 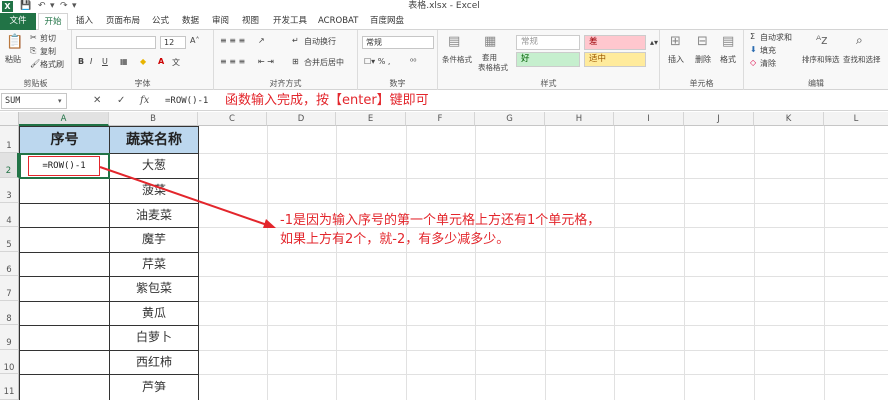 What do you see at coordinates (48, 38) in the screenshot?
I see `cut-button: 剪切` at bounding box center [48, 38].